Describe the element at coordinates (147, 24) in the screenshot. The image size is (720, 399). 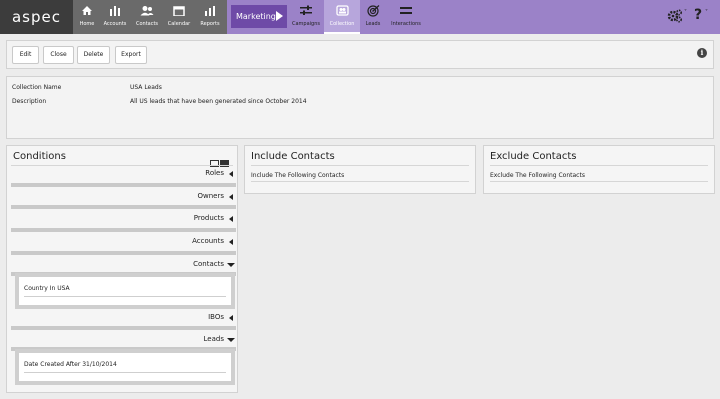
I see `nav-contacts-label: Contacts` at that location.